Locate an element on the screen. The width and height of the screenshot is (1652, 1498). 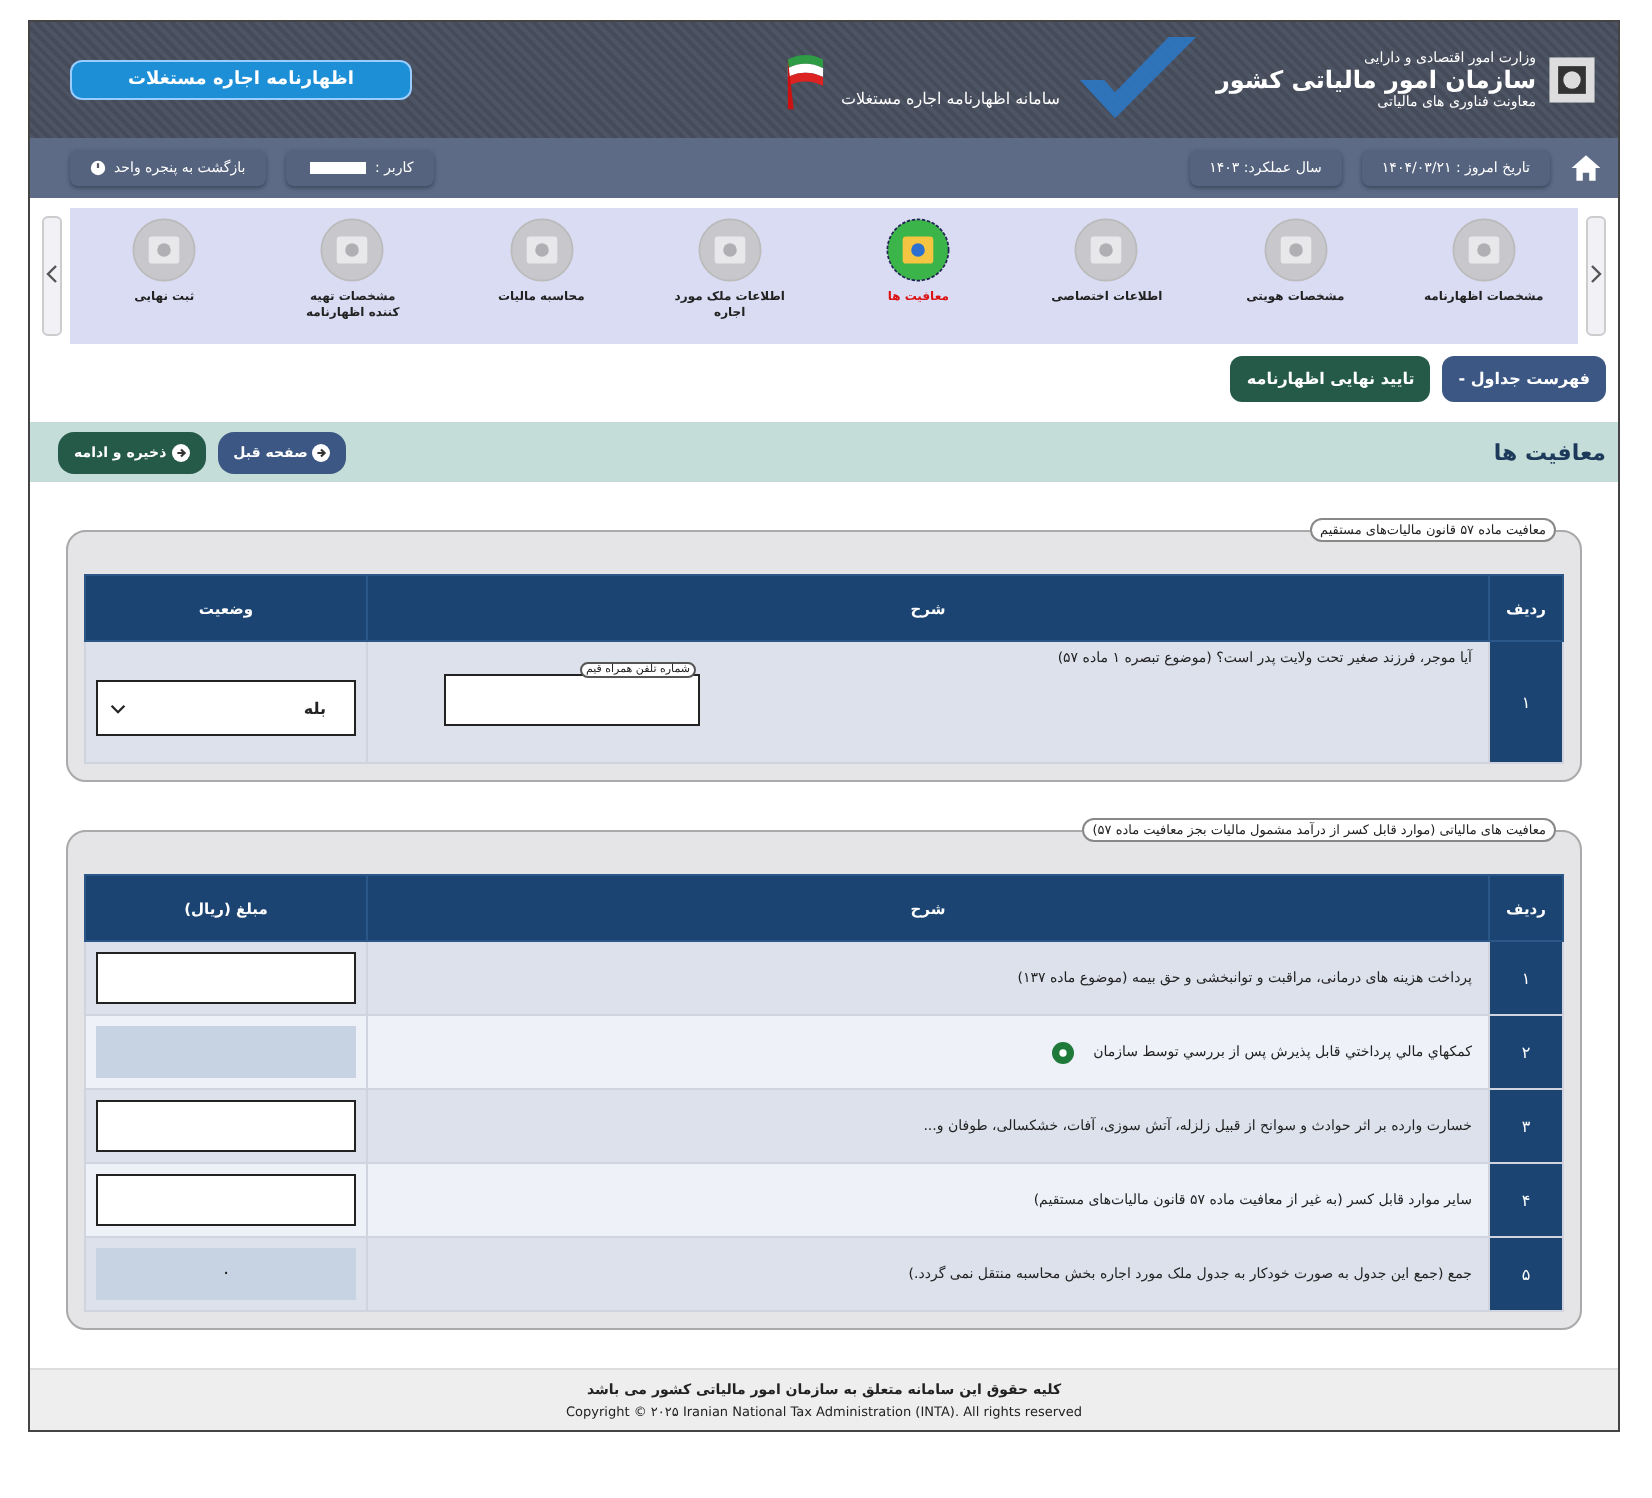
status-select: بله is located at coordinates (226, 708).